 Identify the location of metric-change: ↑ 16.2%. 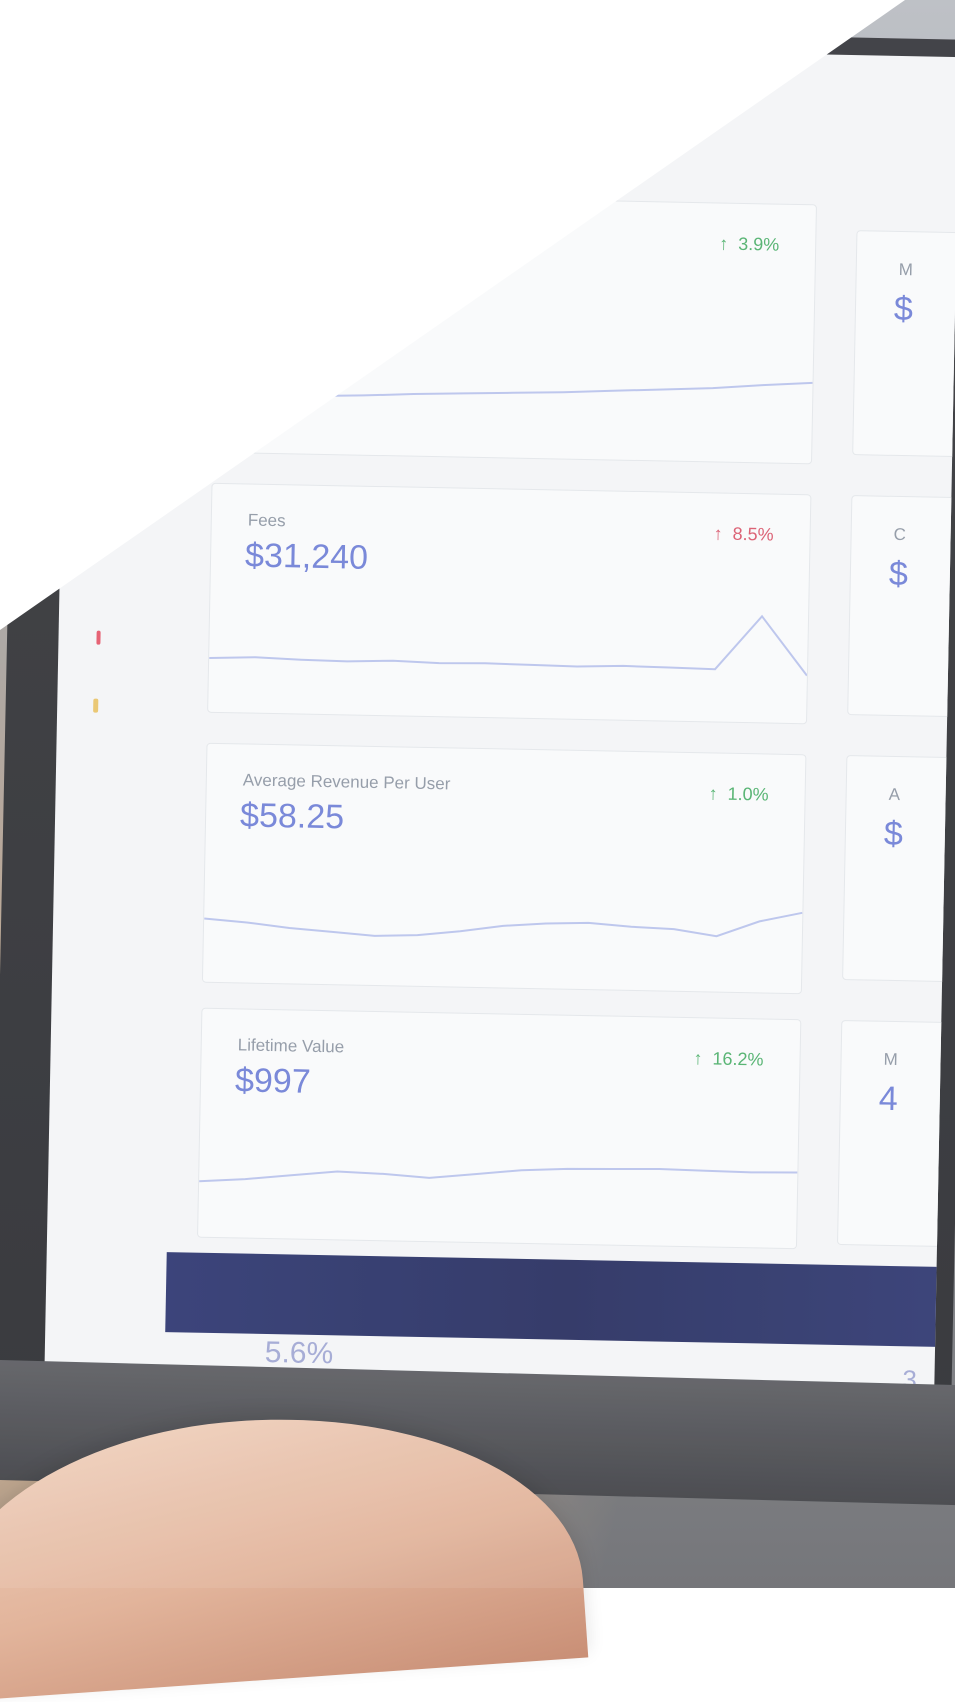
(728, 1059).